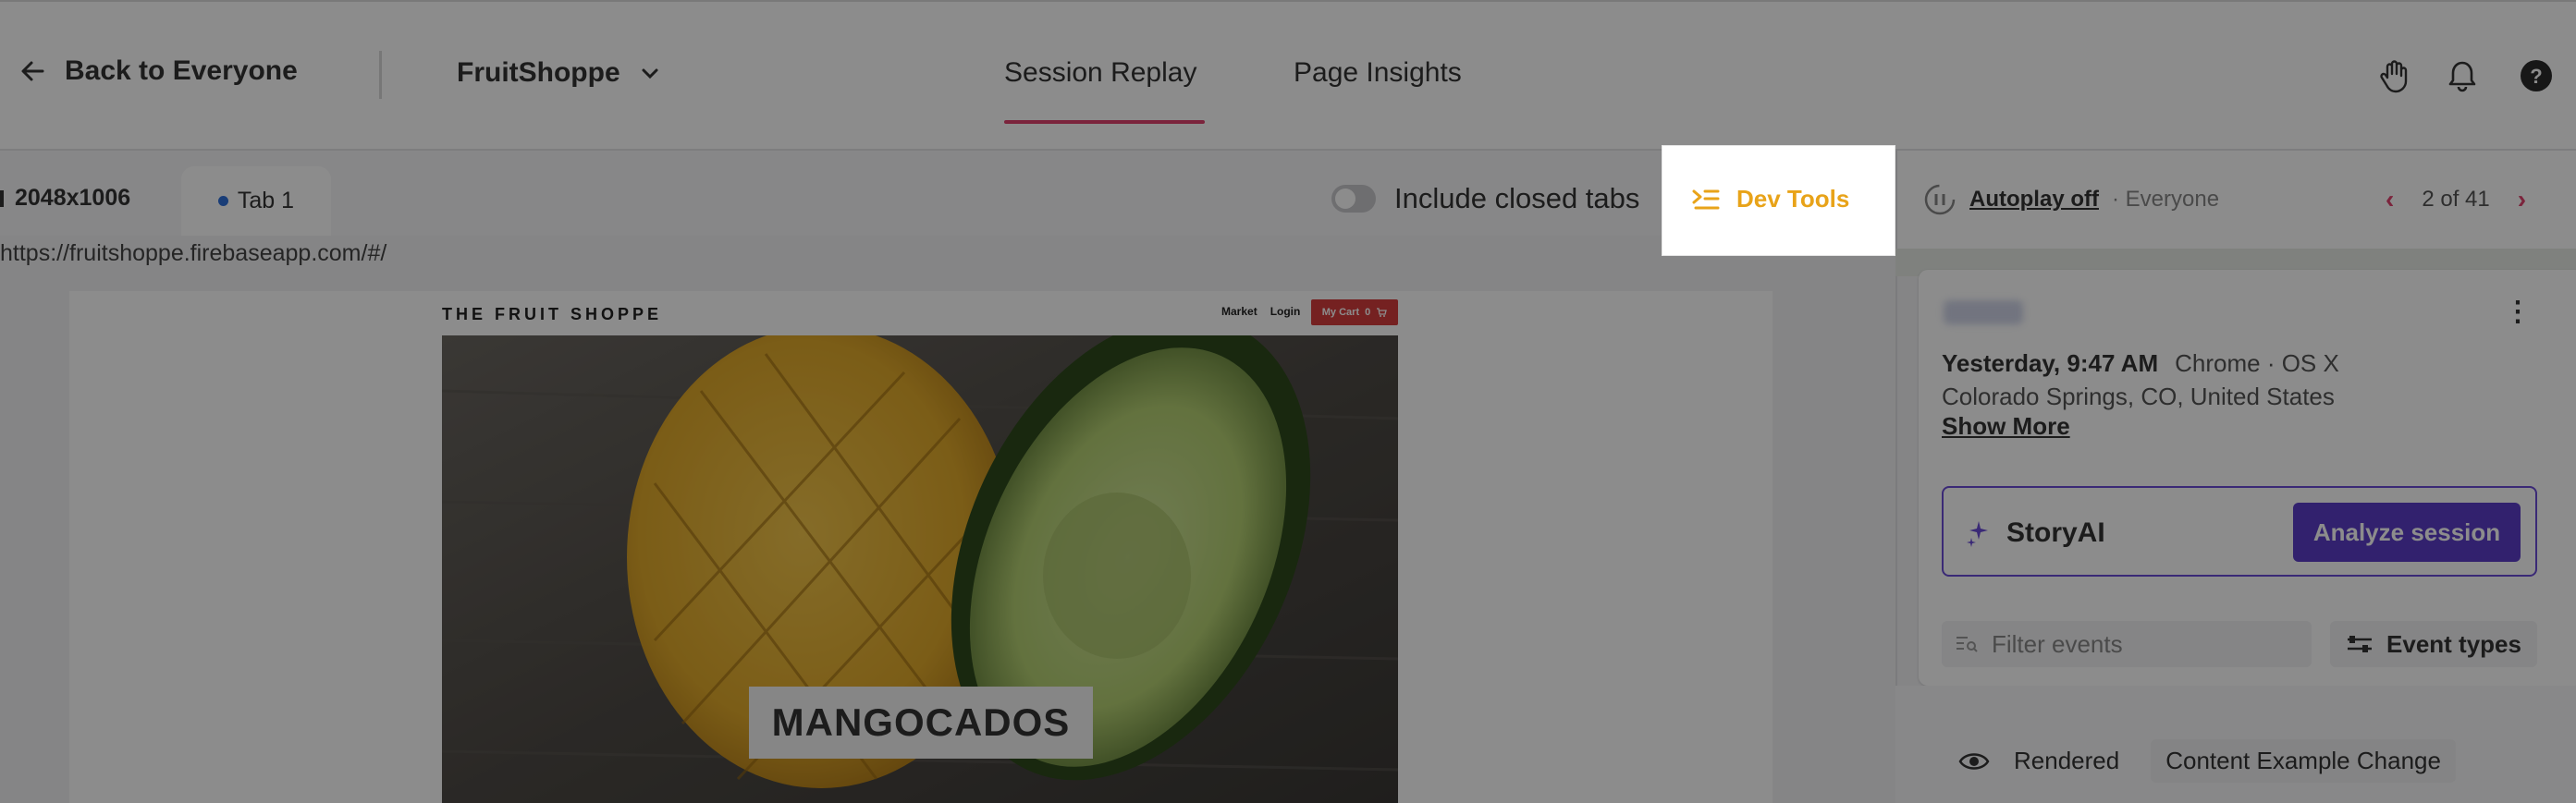 The height and width of the screenshot is (803, 2576). I want to click on session-location: Colorado Springs, CO, United States, so click(2138, 397).